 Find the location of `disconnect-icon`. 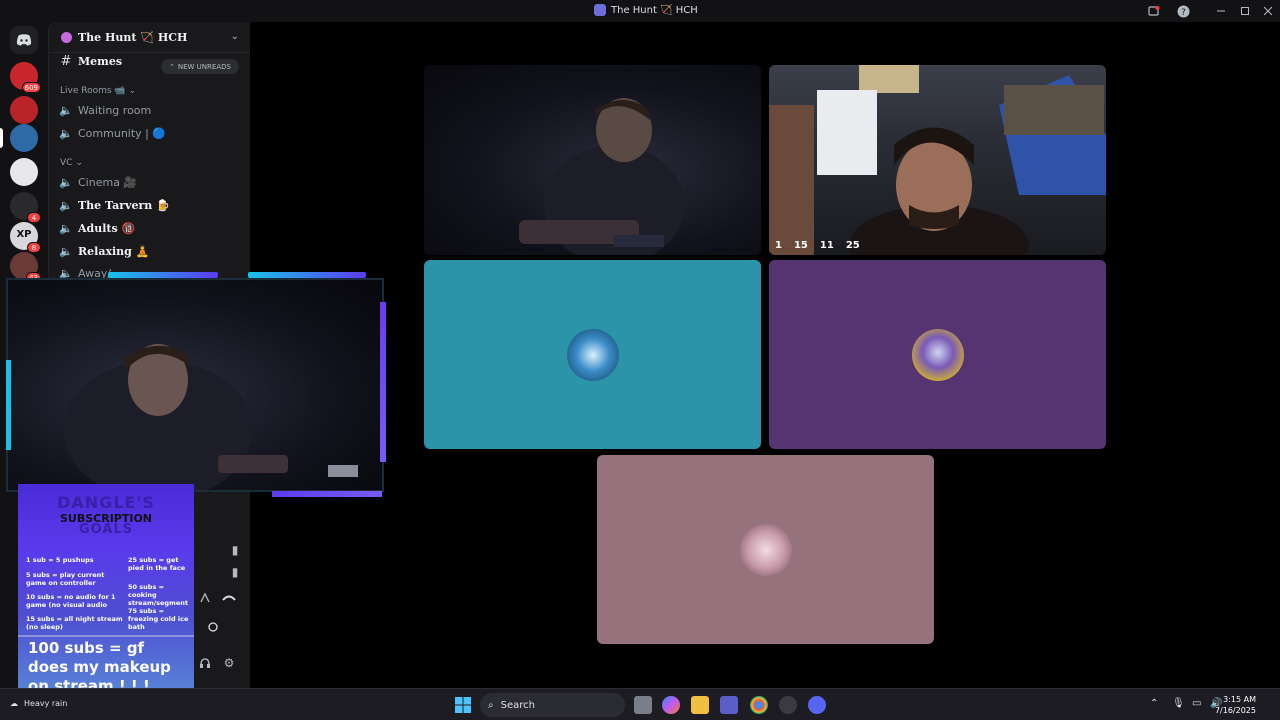

disconnect-icon is located at coordinates (229, 598).